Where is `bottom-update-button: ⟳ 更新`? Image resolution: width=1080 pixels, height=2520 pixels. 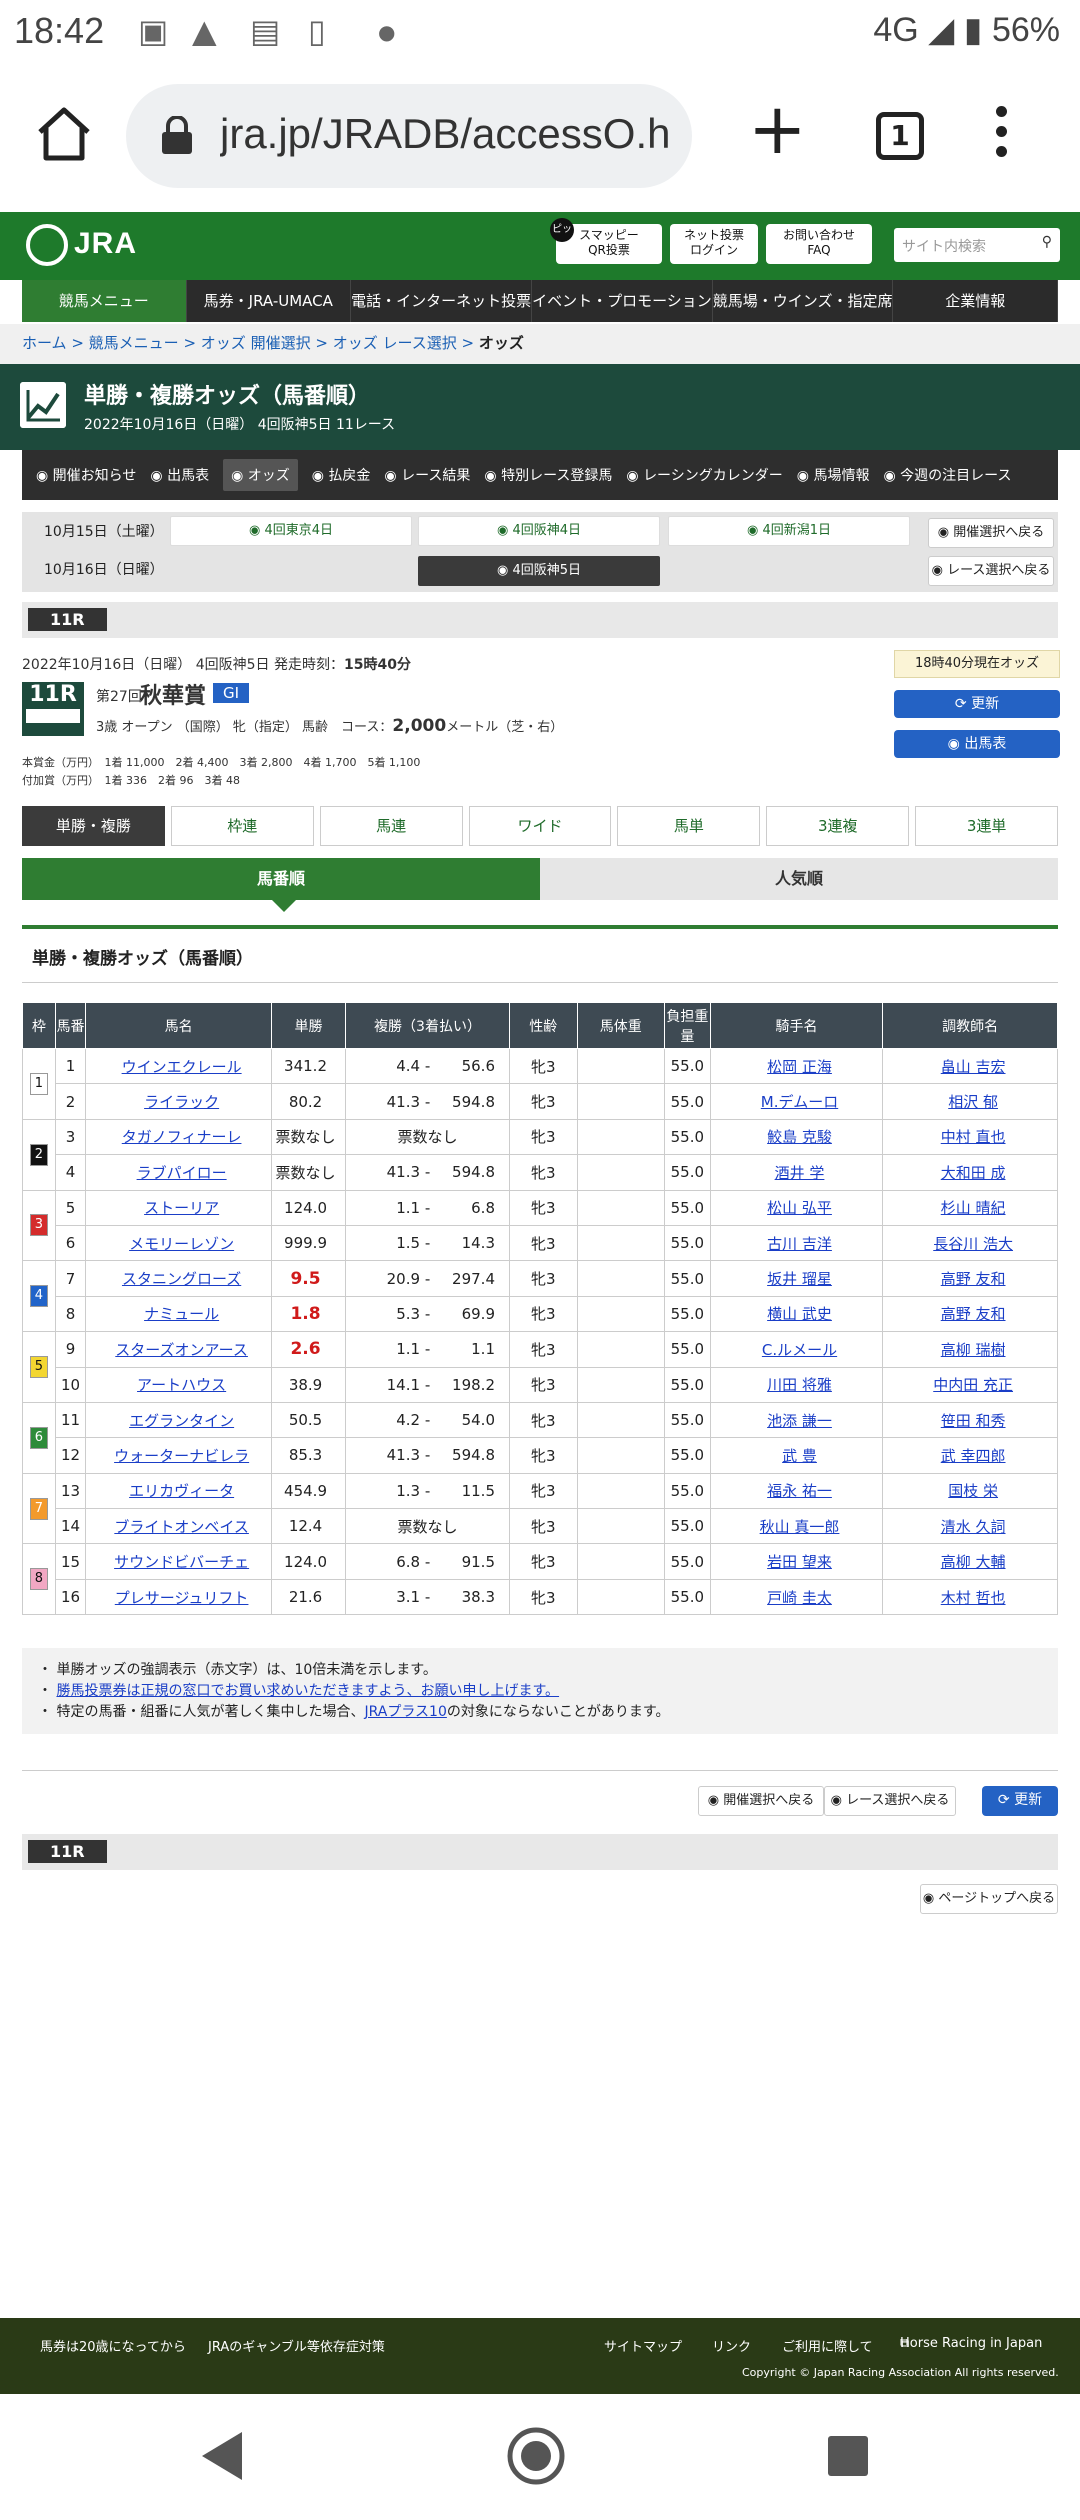 bottom-update-button: ⟳ 更新 is located at coordinates (1020, 1801).